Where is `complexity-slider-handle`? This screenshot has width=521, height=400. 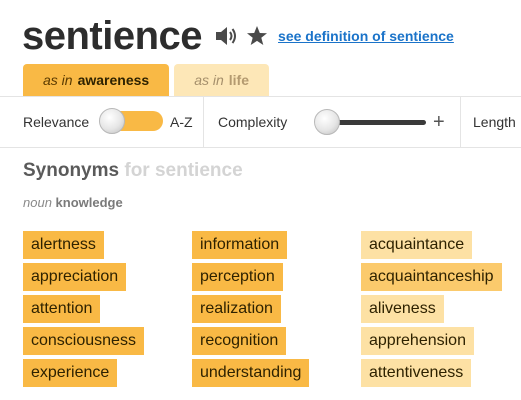 complexity-slider-handle is located at coordinates (327, 122).